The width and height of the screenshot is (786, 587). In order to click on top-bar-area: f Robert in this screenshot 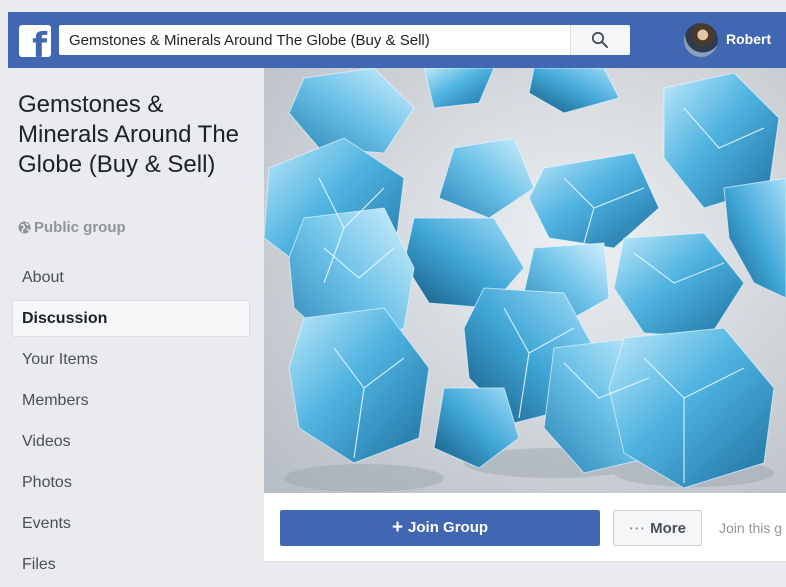, I will do `click(393, 34)`.